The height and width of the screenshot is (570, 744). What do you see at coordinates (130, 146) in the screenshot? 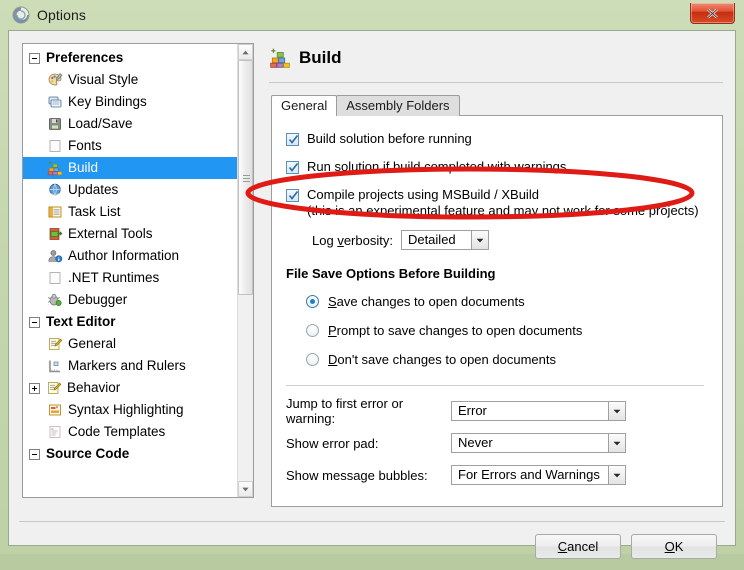
I see `tree-item-fonts: Fonts` at bounding box center [130, 146].